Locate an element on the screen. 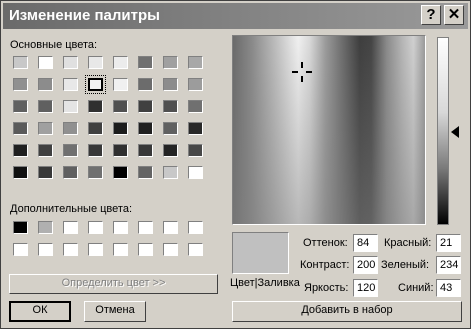  ok-button: ОК is located at coordinates (40, 311).